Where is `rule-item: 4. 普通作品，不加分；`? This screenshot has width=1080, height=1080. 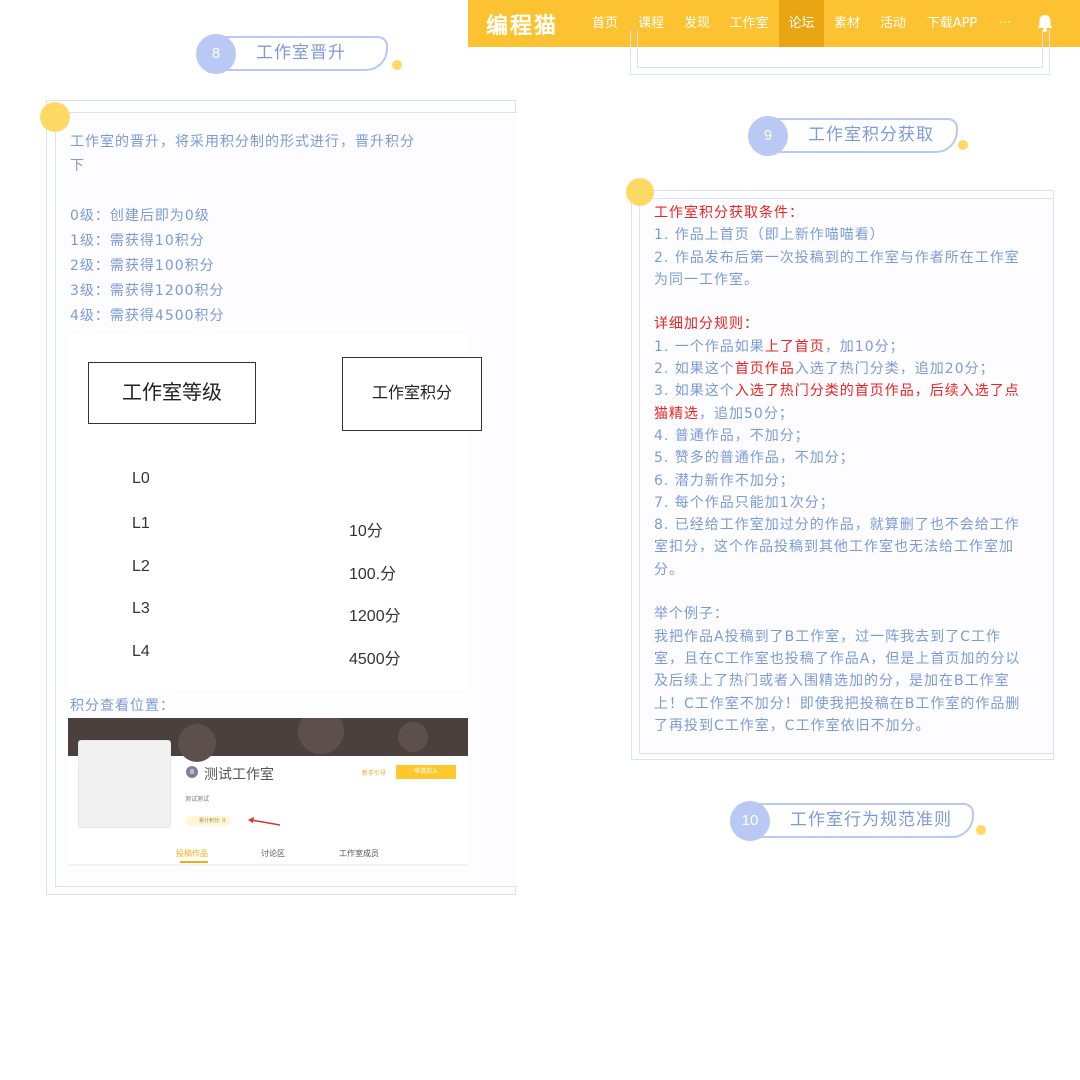
rule-item: 4. 普通作品，不加分； is located at coordinates (732, 435).